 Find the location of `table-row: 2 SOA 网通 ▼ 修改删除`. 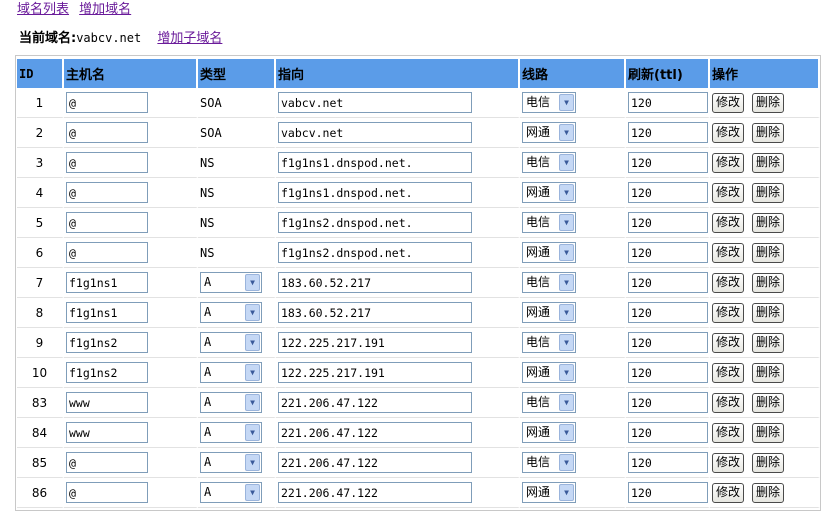

table-row: 2 SOA 网通 ▼ 修改删除 is located at coordinates (418, 133).